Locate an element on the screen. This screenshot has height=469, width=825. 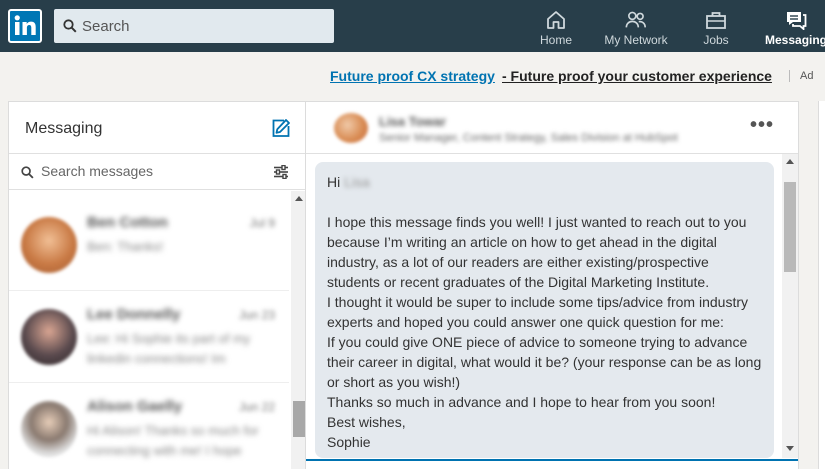
message-closing: Best wishes, is located at coordinates (366, 422).